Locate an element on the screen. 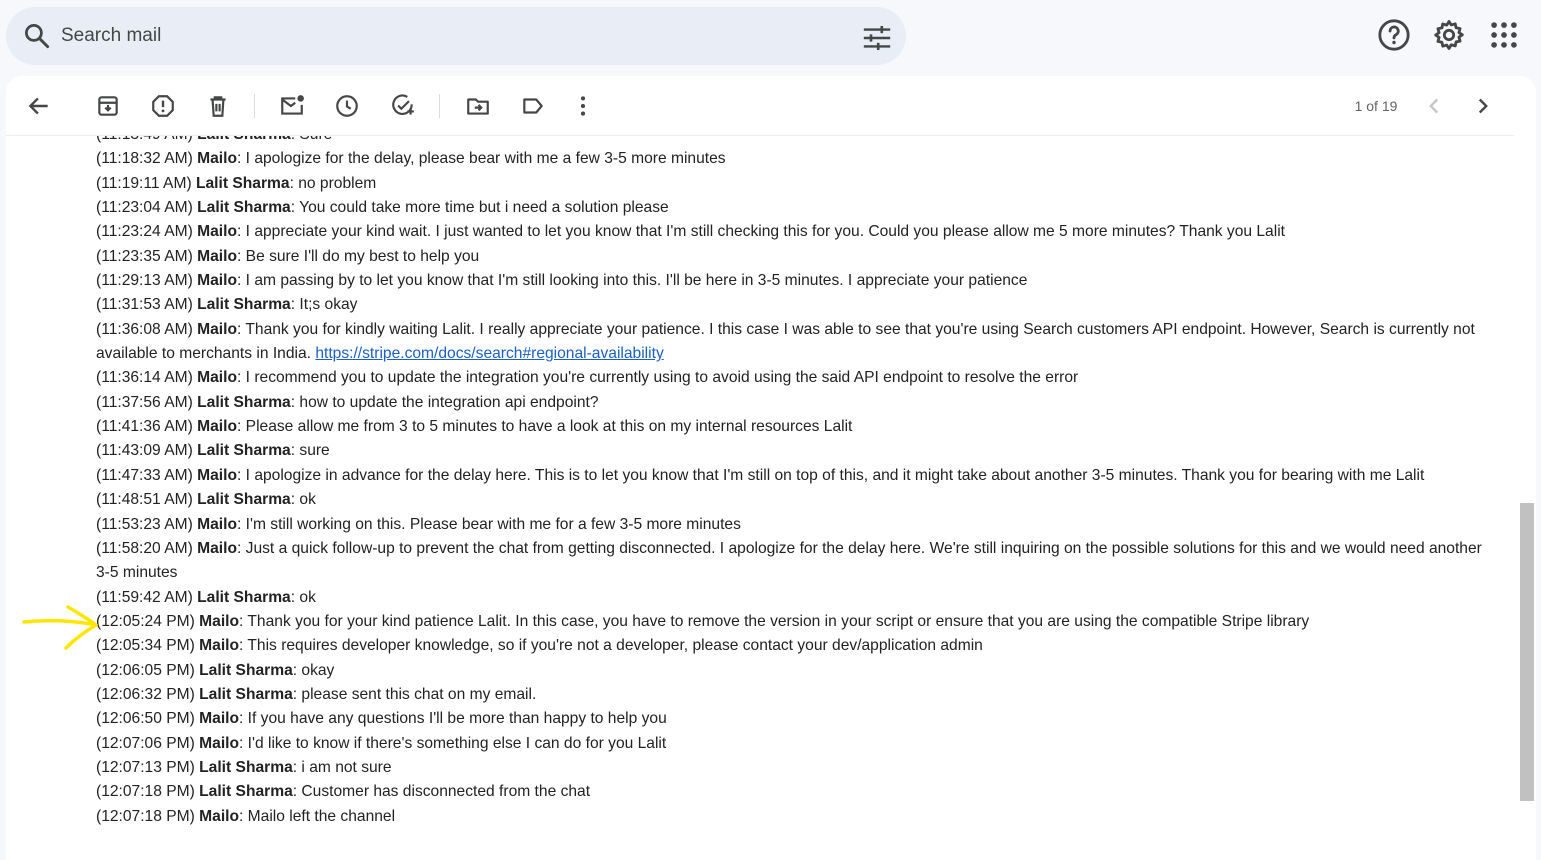 This screenshot has width=1541, height=860. message-timestamp: (12:06:05 PM) is located at coordinates (145, 670).